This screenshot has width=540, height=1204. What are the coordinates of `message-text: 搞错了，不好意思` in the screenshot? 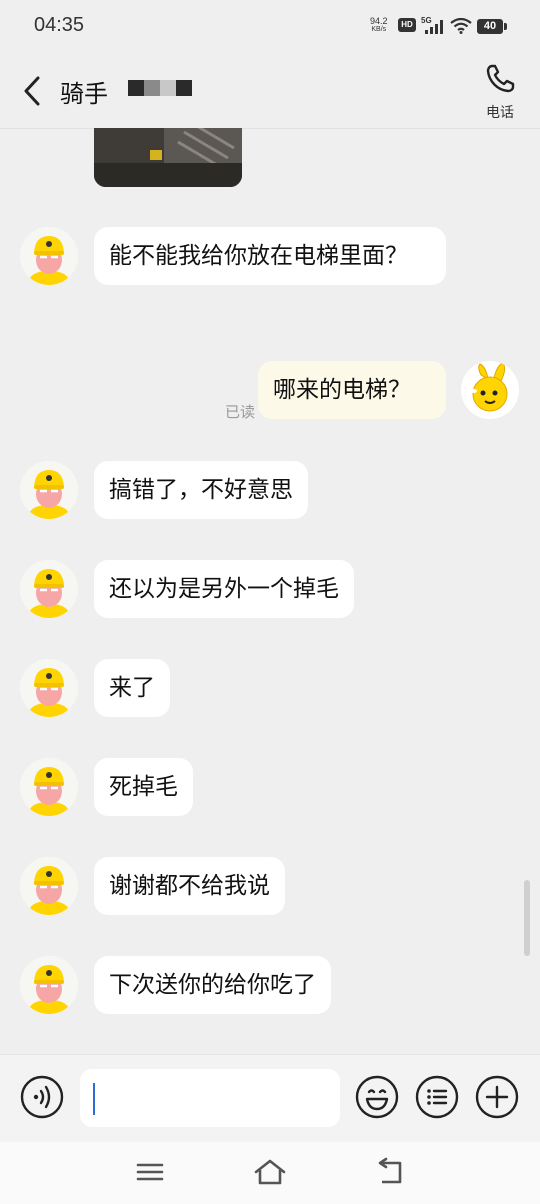 It's located at (201, 490).